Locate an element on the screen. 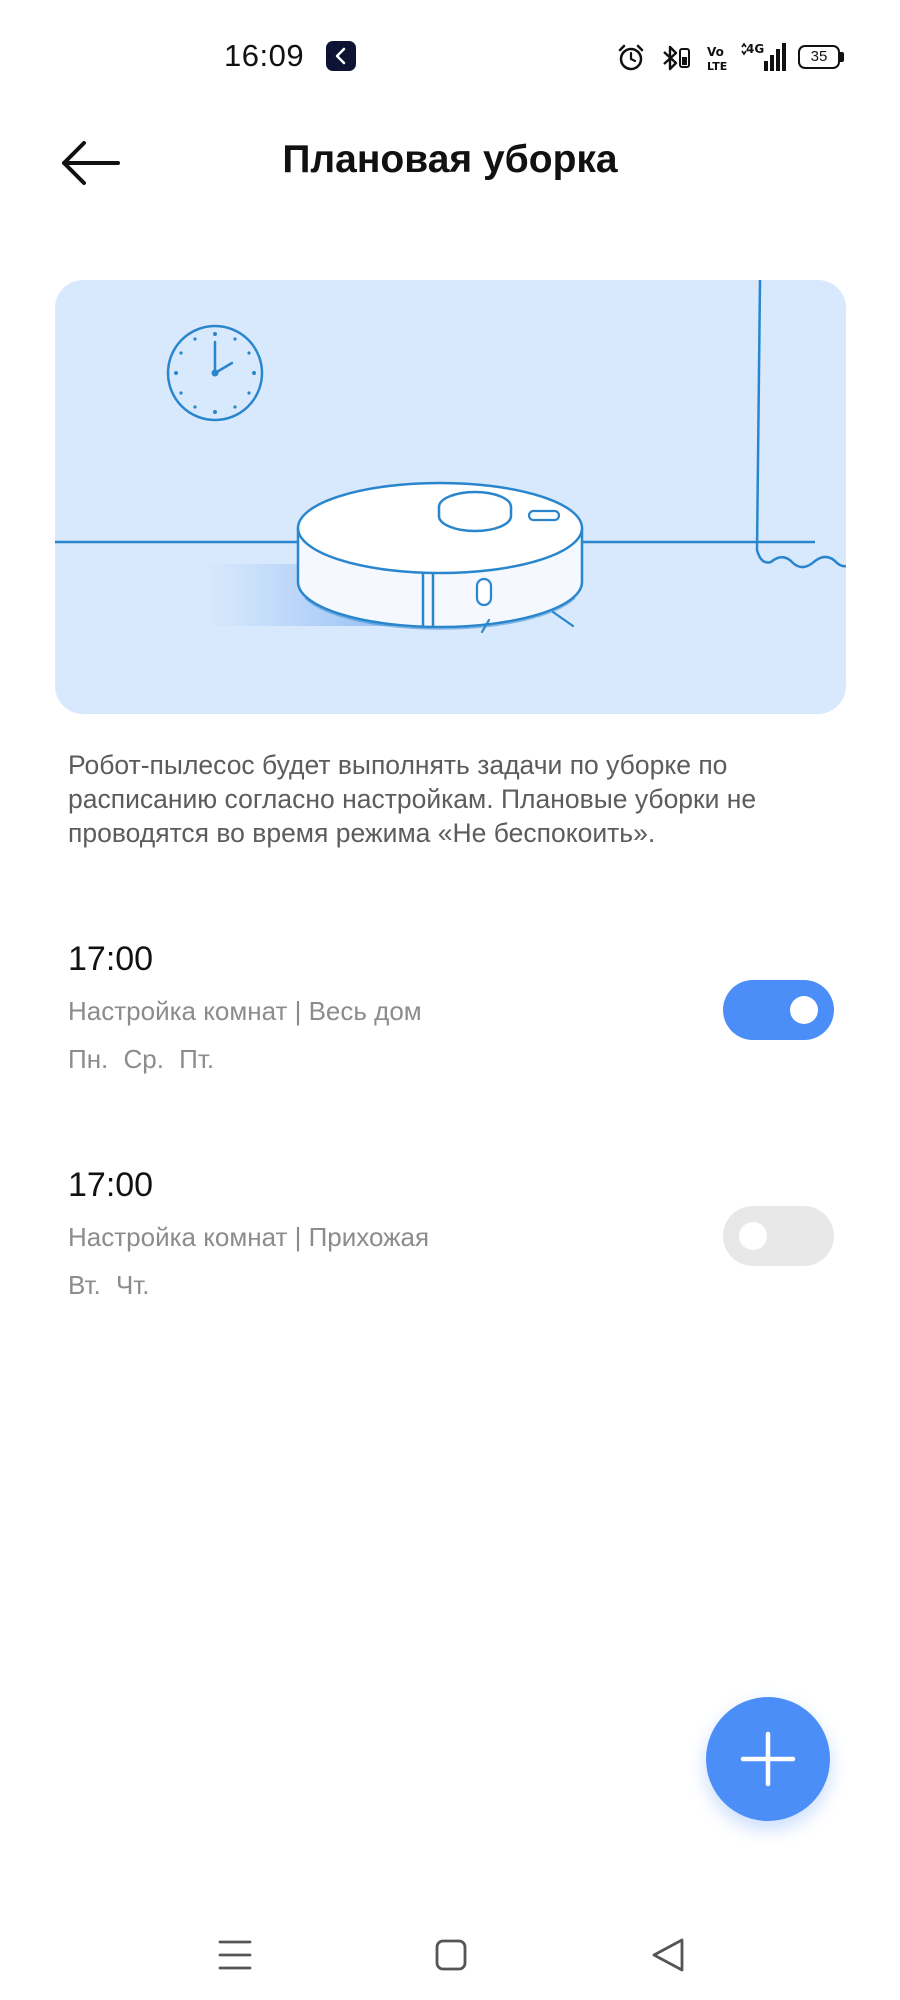 Image resolution: width=900 pixels, height=2000 pixels. schedule-days: Пн. Ср. Пт. is located at coordinates (141, 1059).